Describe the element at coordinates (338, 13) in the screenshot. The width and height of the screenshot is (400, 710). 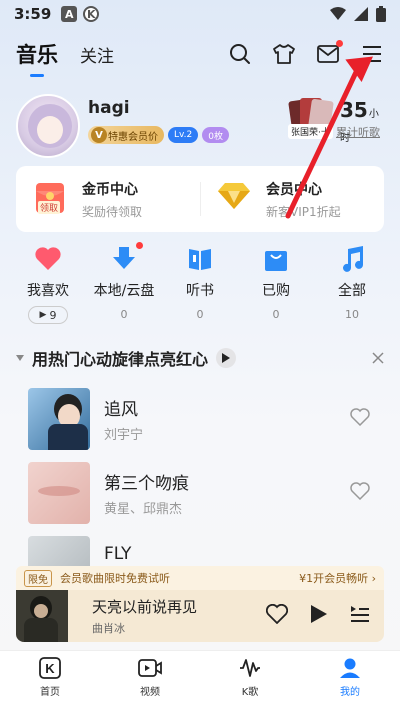
I see `wifi-icon` at that location.